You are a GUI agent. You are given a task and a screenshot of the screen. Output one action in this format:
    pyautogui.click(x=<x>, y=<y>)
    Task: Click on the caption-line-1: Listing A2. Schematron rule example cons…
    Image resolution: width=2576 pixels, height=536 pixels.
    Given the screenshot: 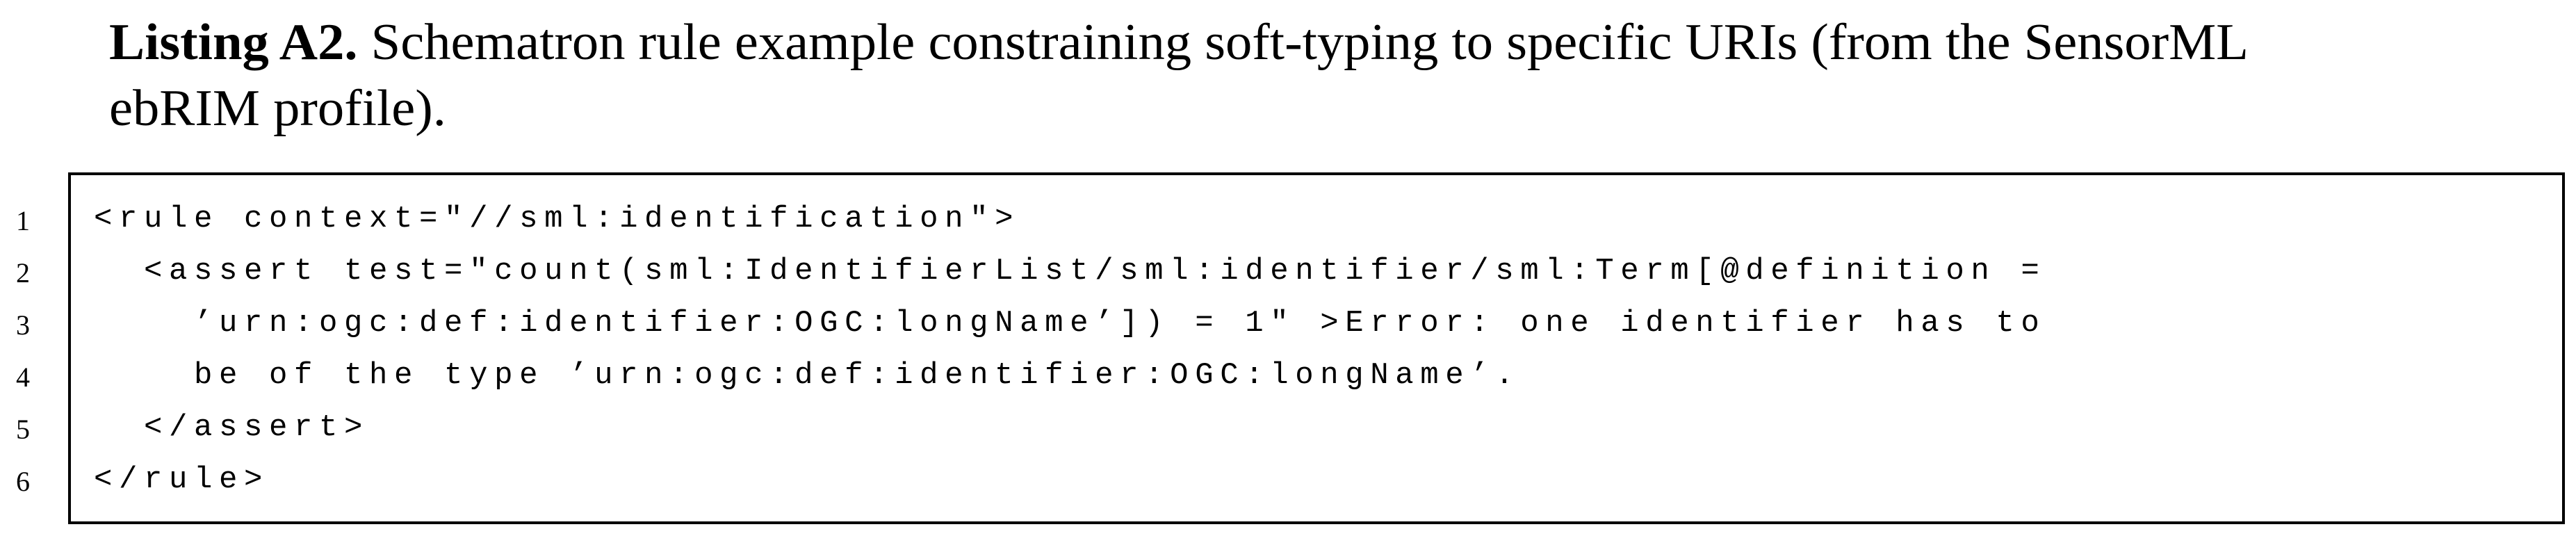 What is the action you would take?
    pyautogui.click(x=1179, y=42)
    